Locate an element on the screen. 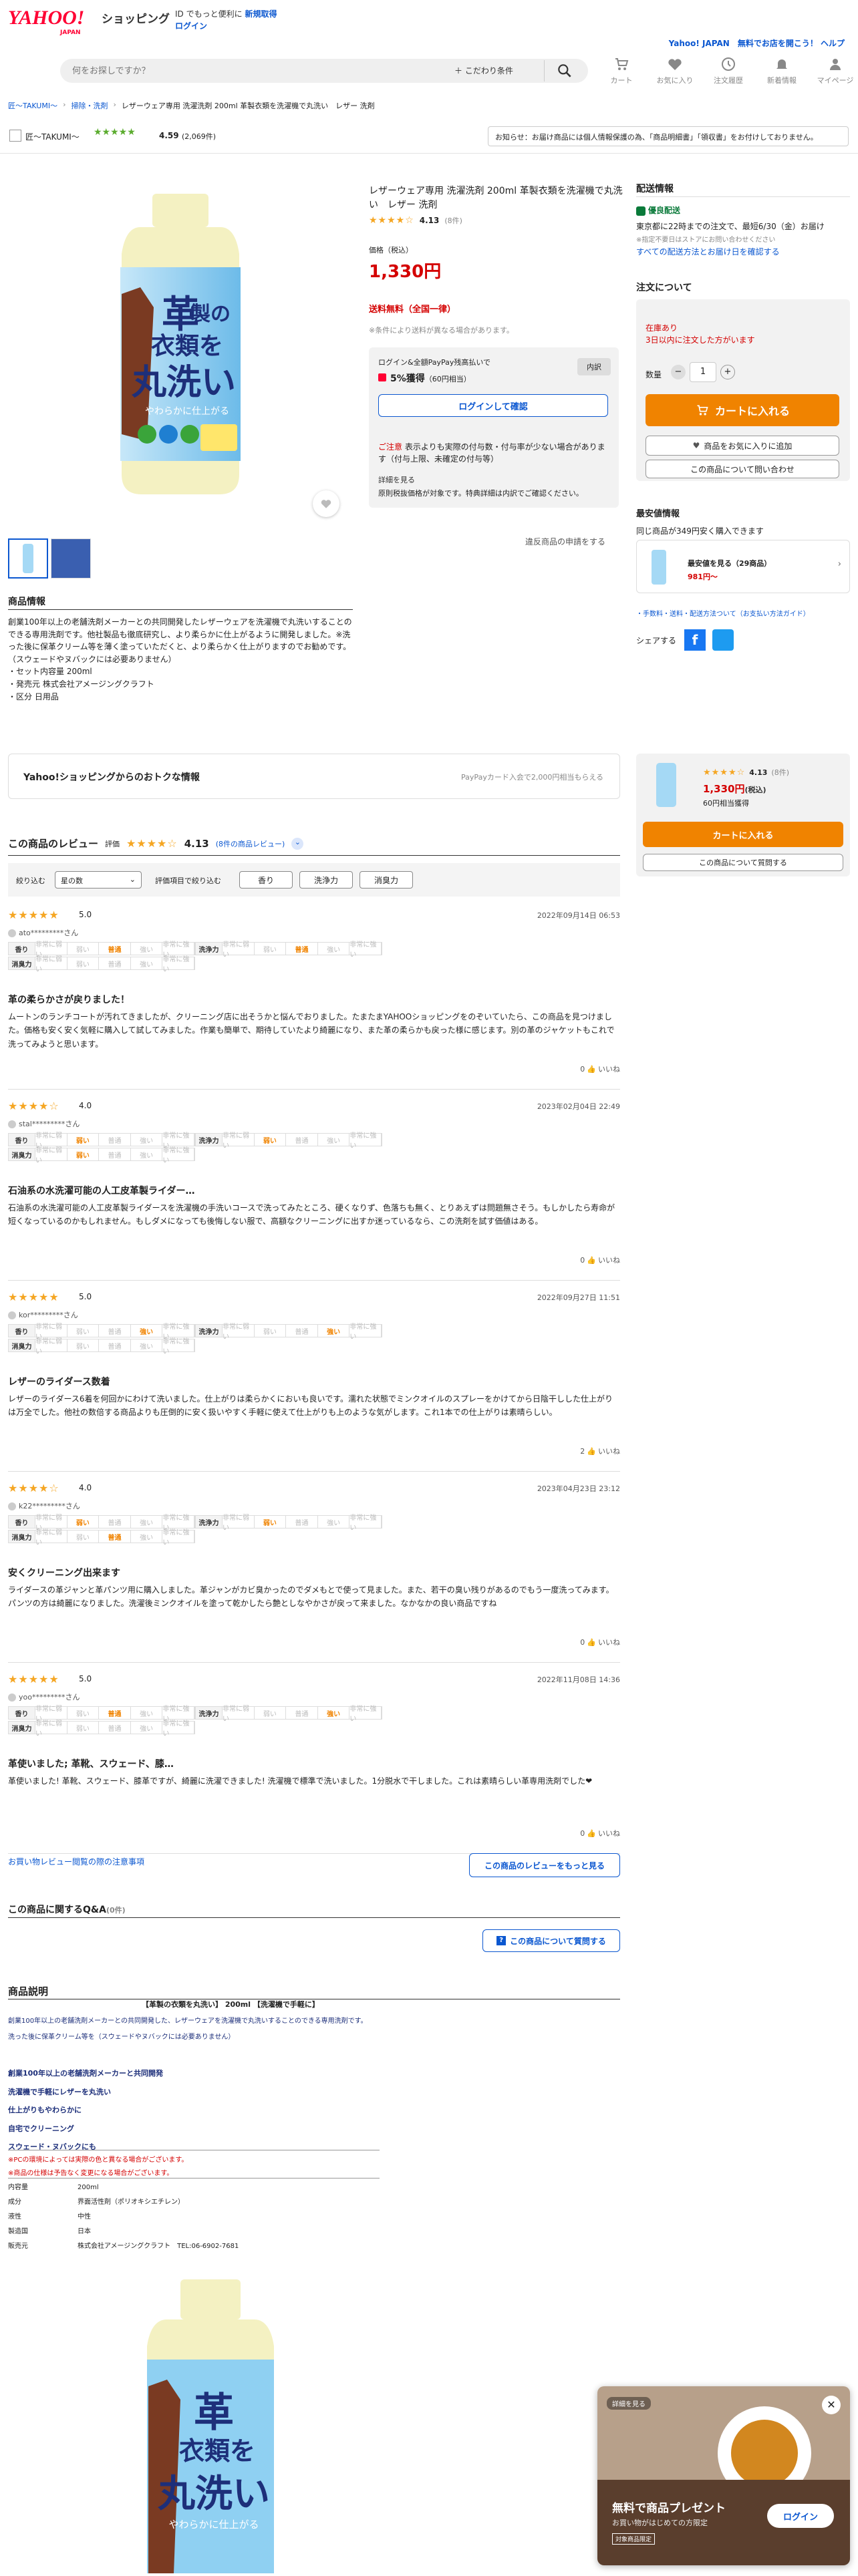 The width and height of the screenshot is (858, 2576). service-name: ショッピング is located at coordinates (136, 17).